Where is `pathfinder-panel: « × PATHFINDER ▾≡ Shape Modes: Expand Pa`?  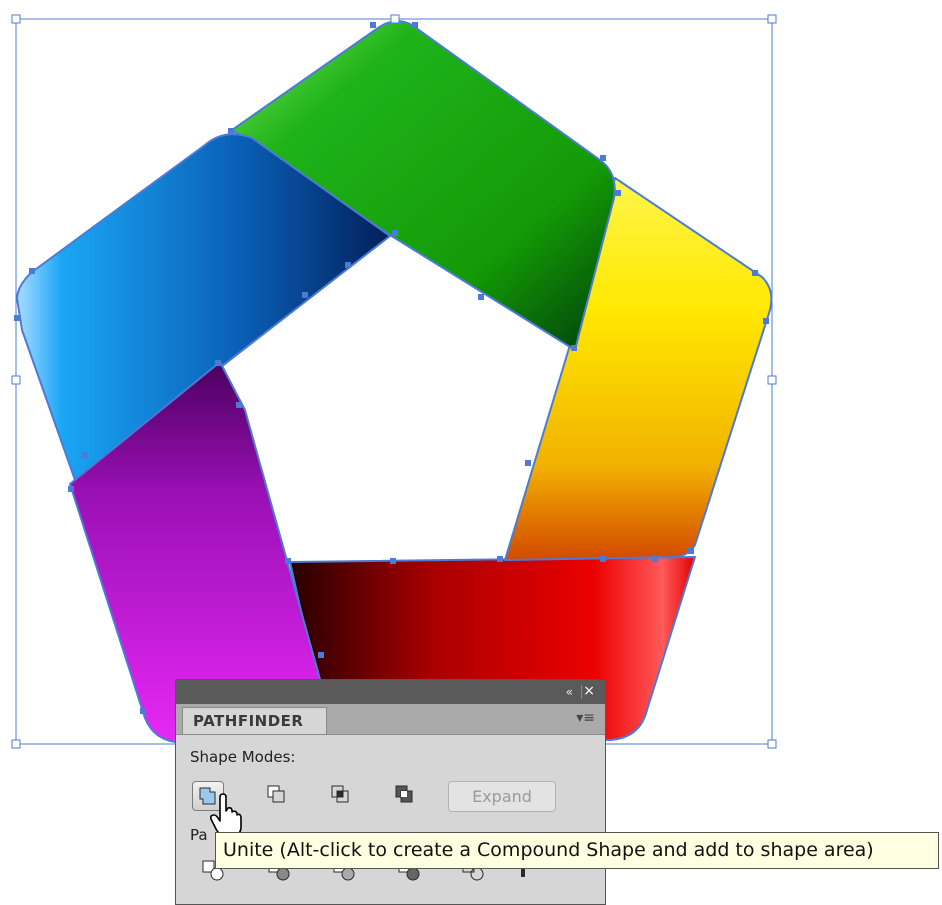 pathfinder-panel: « × PATHFINDER ▾≡ Shape Modes: Expand Pa is located at coordinates (390, 792).